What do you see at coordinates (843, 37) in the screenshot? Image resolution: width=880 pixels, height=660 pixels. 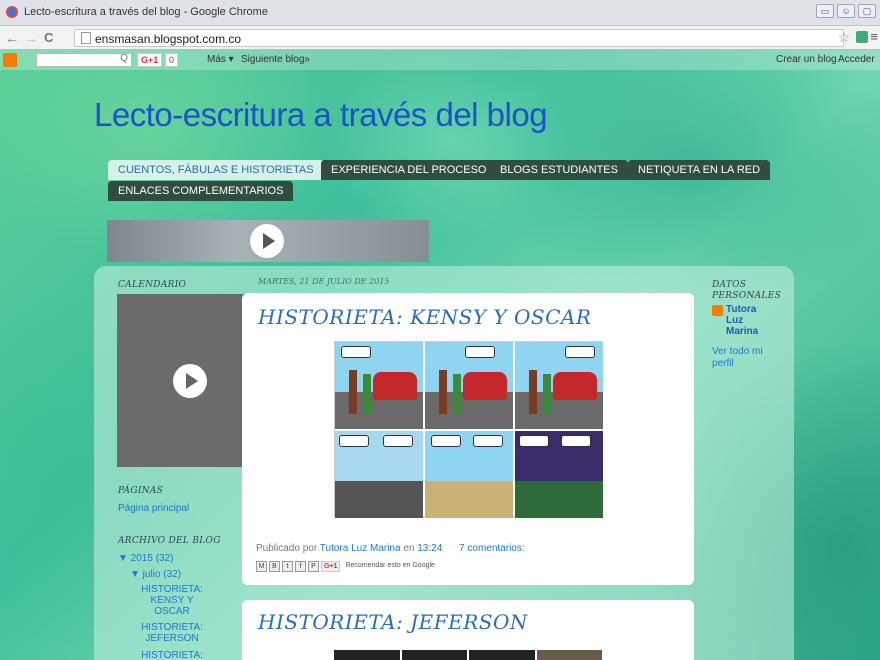 I see `bookmark-star-icon: ☆` at bounding box center [843, 37].